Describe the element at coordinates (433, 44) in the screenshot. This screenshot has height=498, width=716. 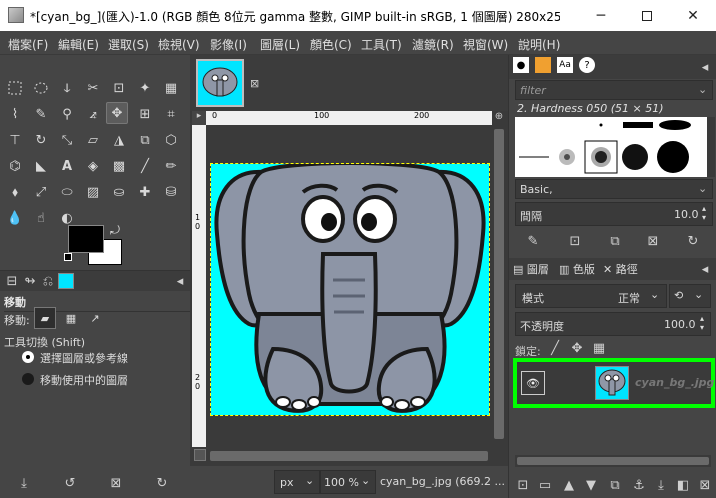
I see `menu-filters: 濾鏡(R)` at that location.